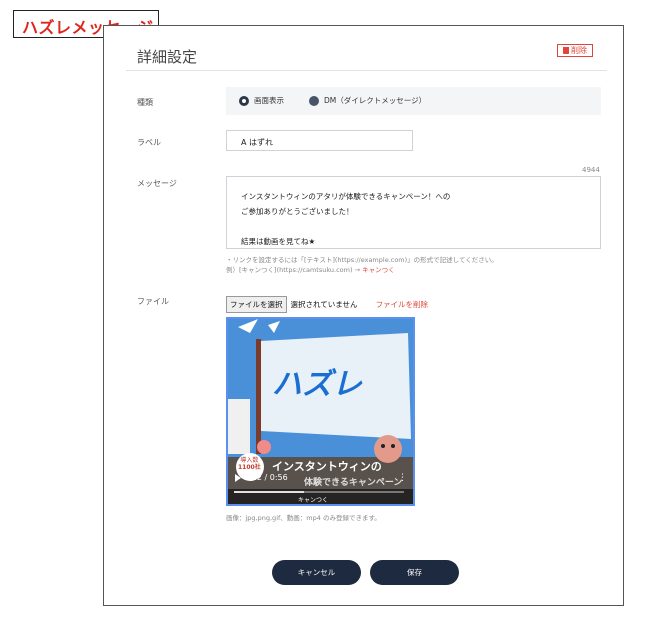 The height and width of the screenshot is (635, 647). Describe the element at coordinates (317, 384) in the screenshot. I see `banner-text: ハズレ` at that location.